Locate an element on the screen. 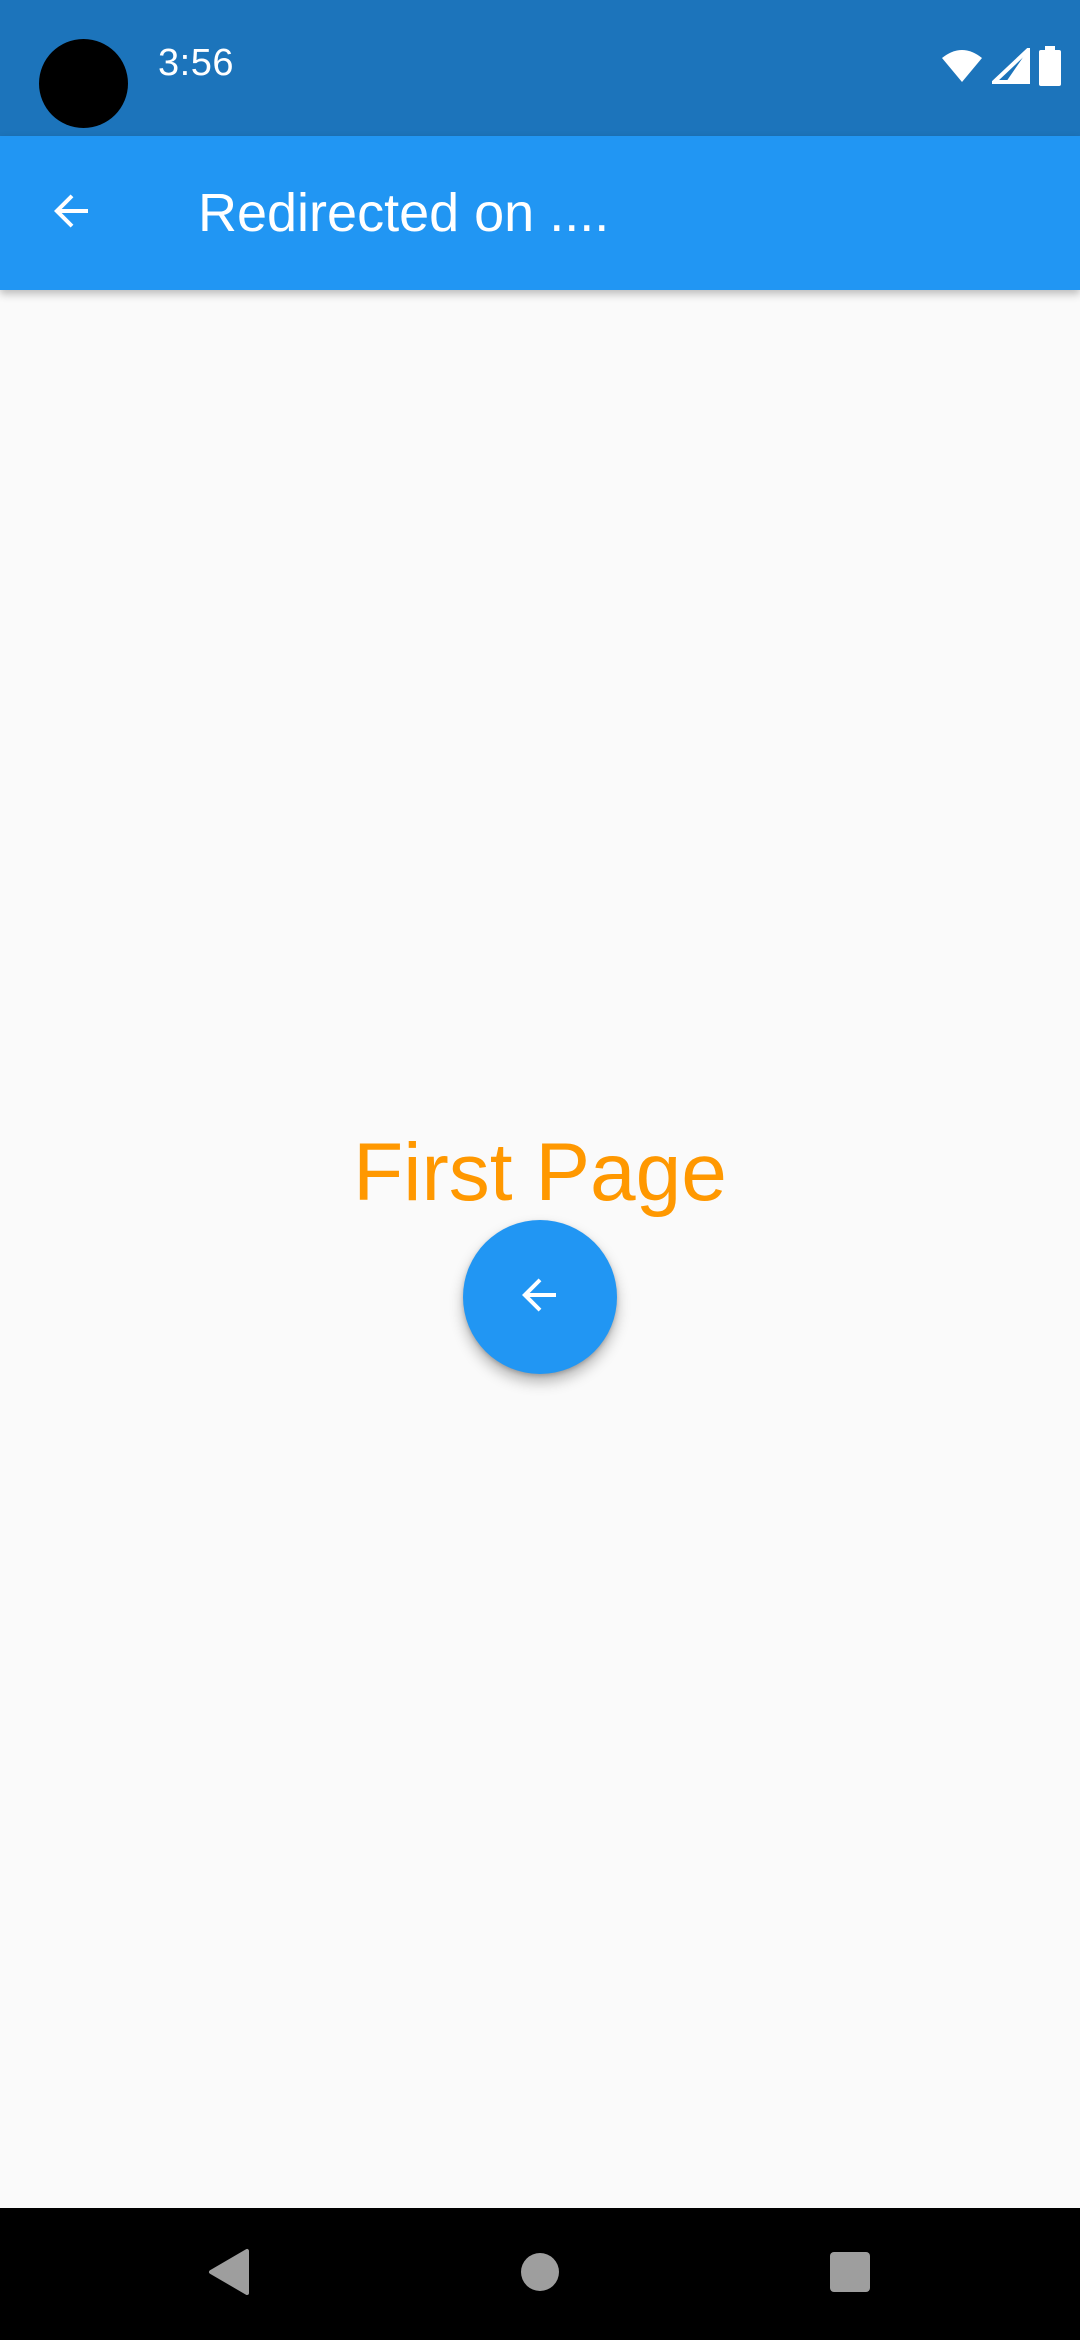 The image size is (1080, 2340). nav-back-icon is located at coordinates (228, 2274).